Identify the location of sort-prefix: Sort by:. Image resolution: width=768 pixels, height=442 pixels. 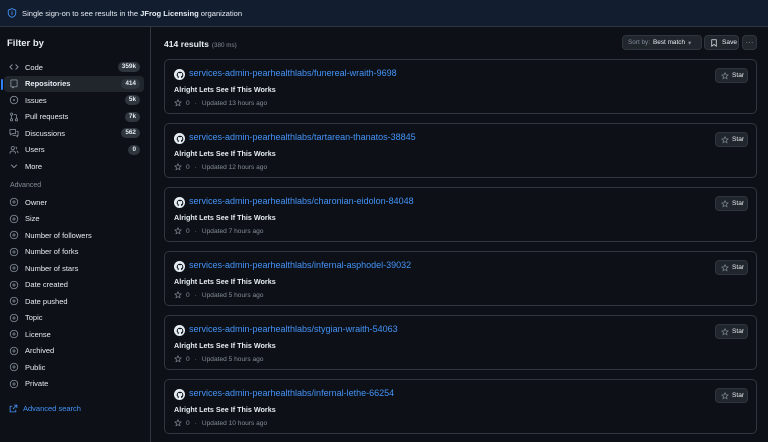
(639, 42).